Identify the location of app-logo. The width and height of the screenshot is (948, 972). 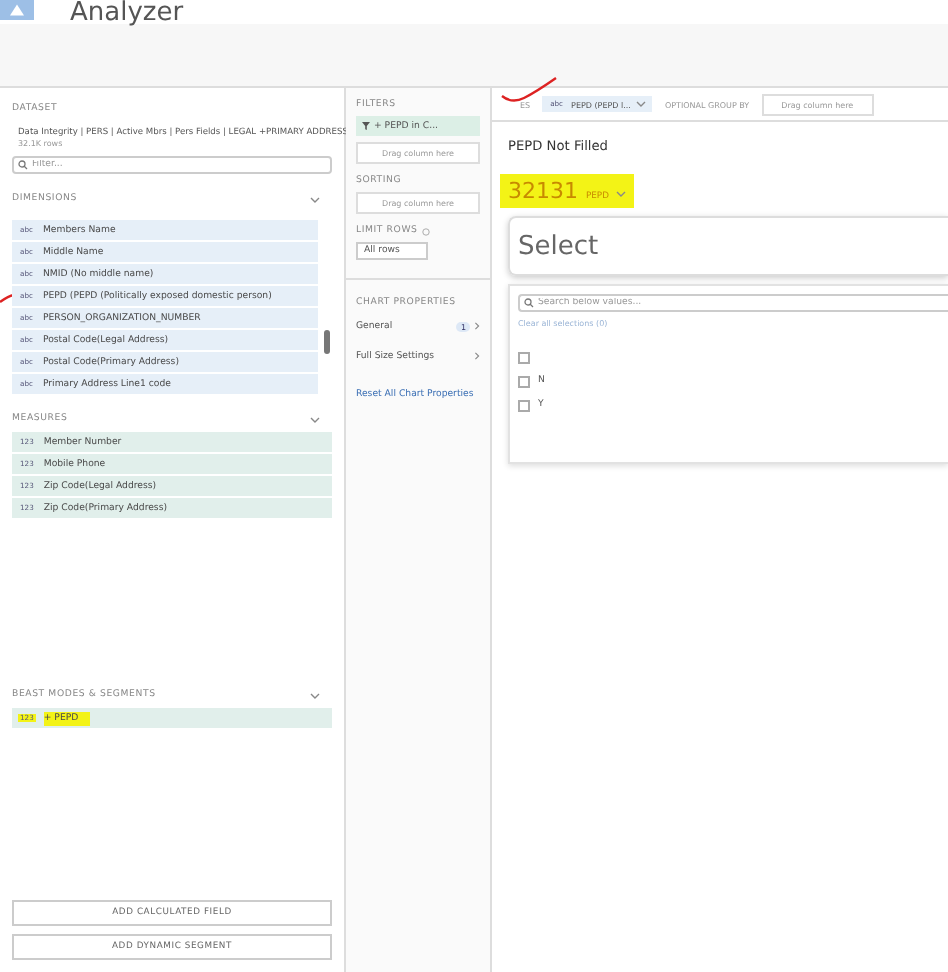
(17, 10).